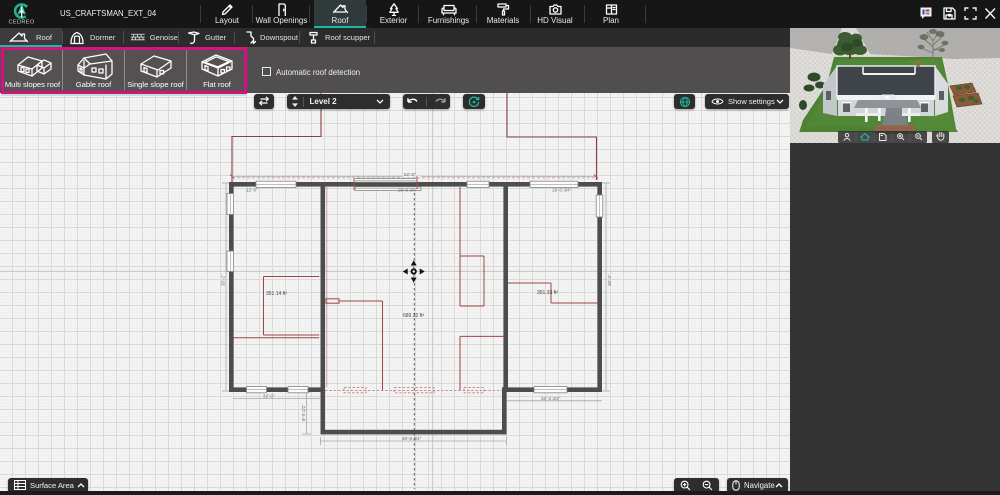  I want to click on svg-text: 689.32 ft², so click(413, 316).